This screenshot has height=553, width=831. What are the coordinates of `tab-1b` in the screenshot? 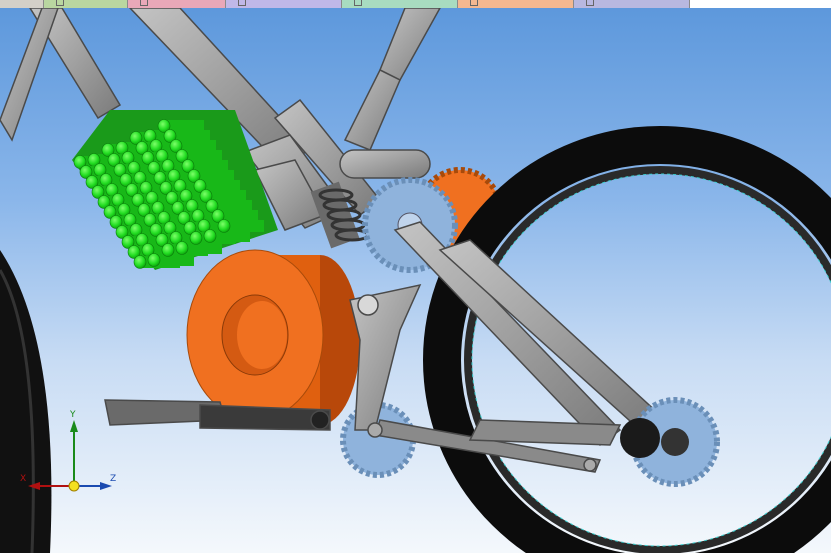 It's located at (86, 4).